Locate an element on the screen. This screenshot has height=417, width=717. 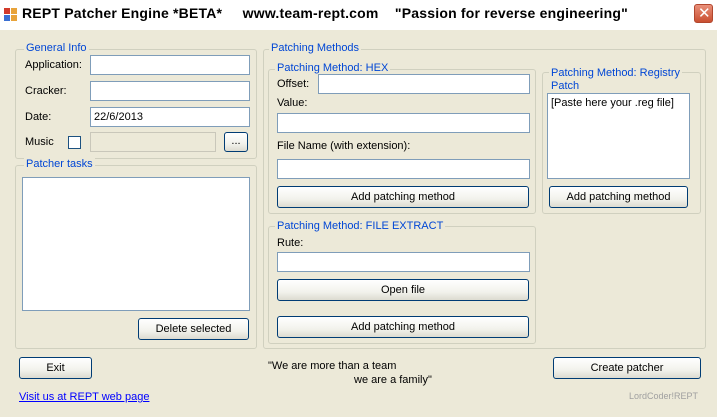
exit-button: Exit is located at coordinates (55, 368).